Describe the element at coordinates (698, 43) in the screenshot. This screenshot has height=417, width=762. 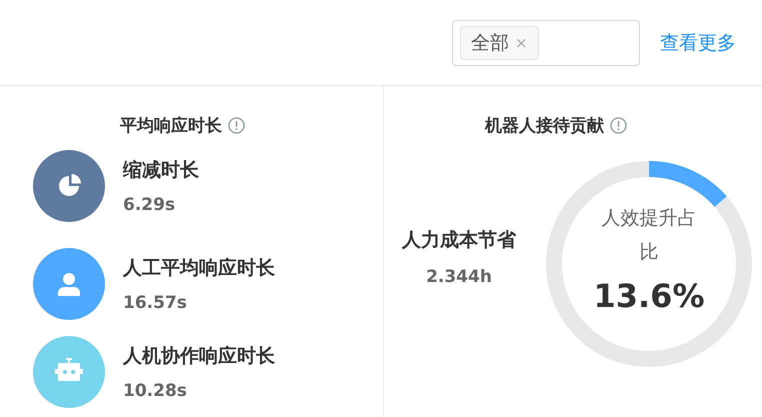
I see `more-link: 查看更多` at that location.